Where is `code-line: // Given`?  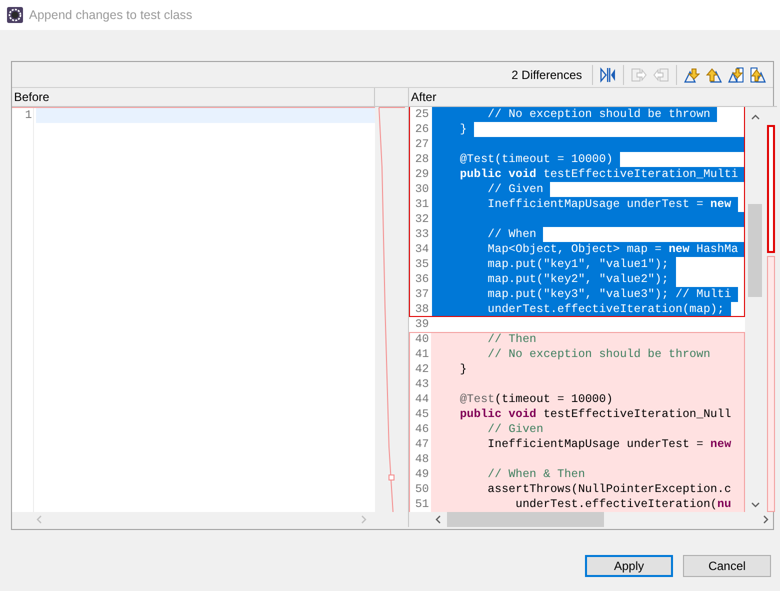 code-line: // Given is located at coordinates (515, 429).